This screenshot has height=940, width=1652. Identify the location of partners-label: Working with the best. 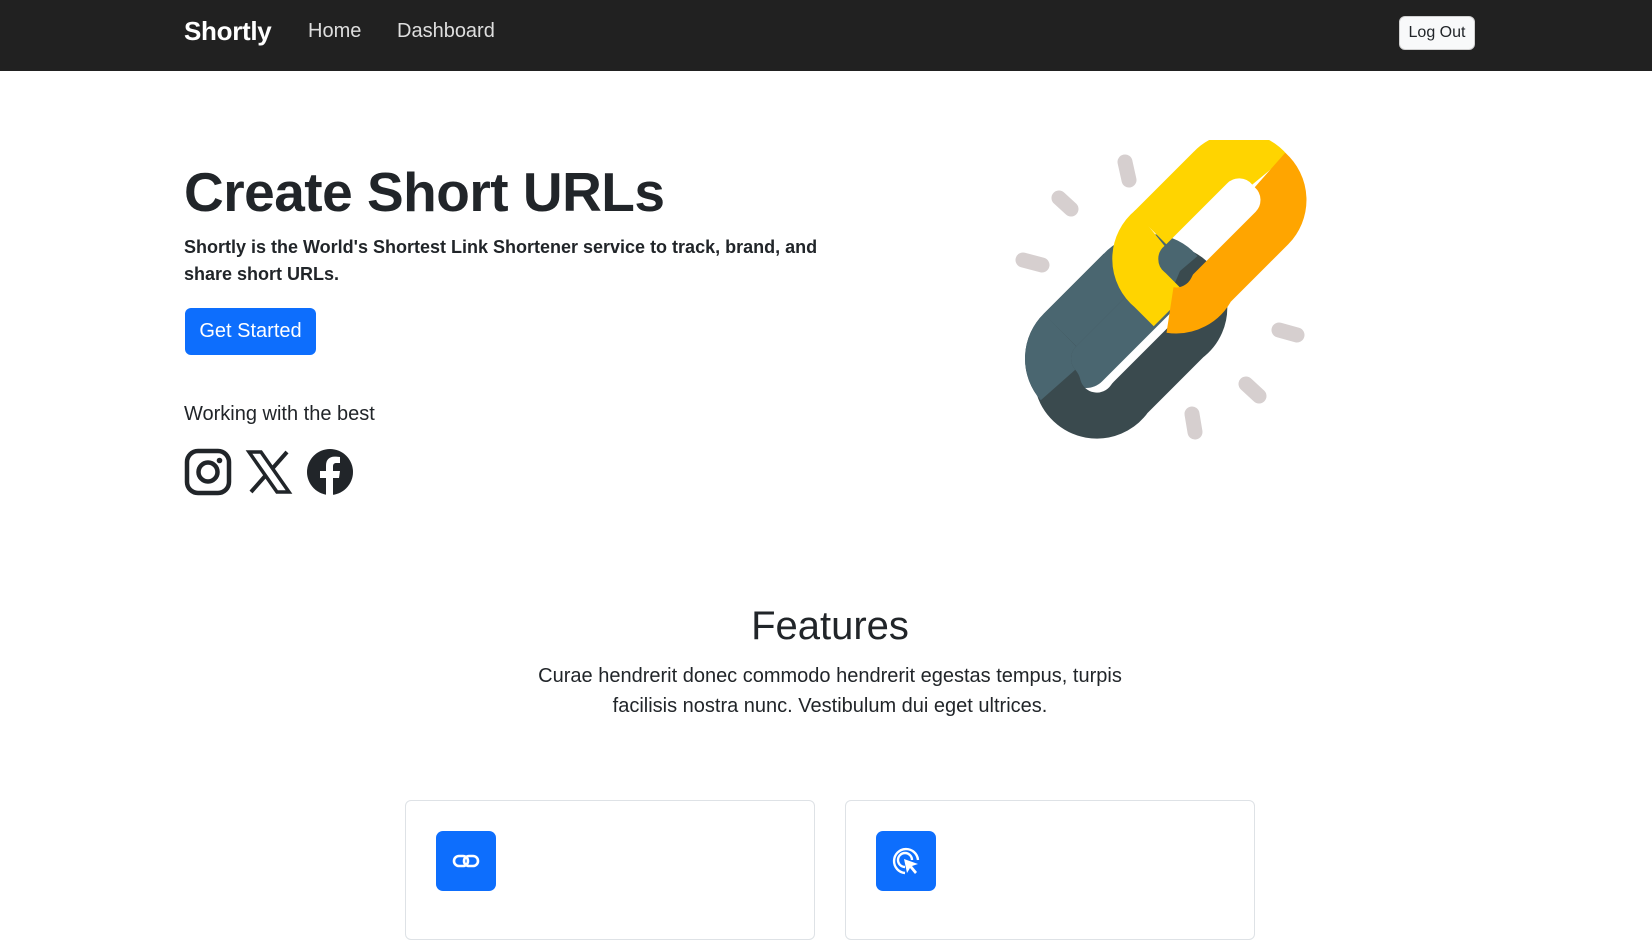
(279, 414).